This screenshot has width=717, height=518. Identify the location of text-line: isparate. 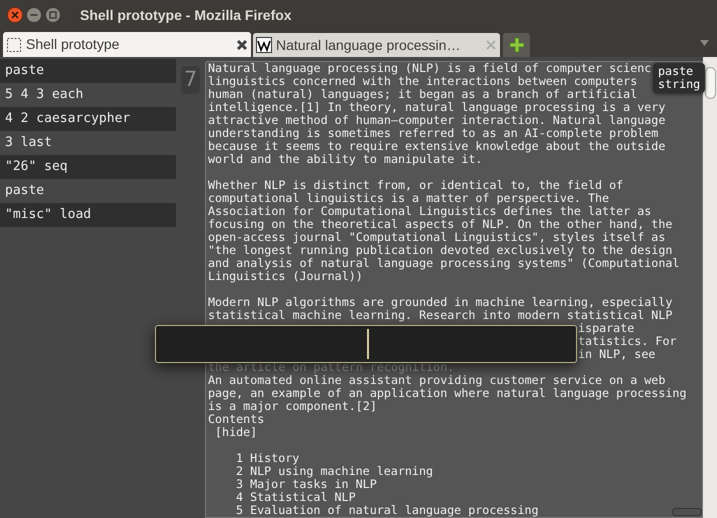
(606, 328).